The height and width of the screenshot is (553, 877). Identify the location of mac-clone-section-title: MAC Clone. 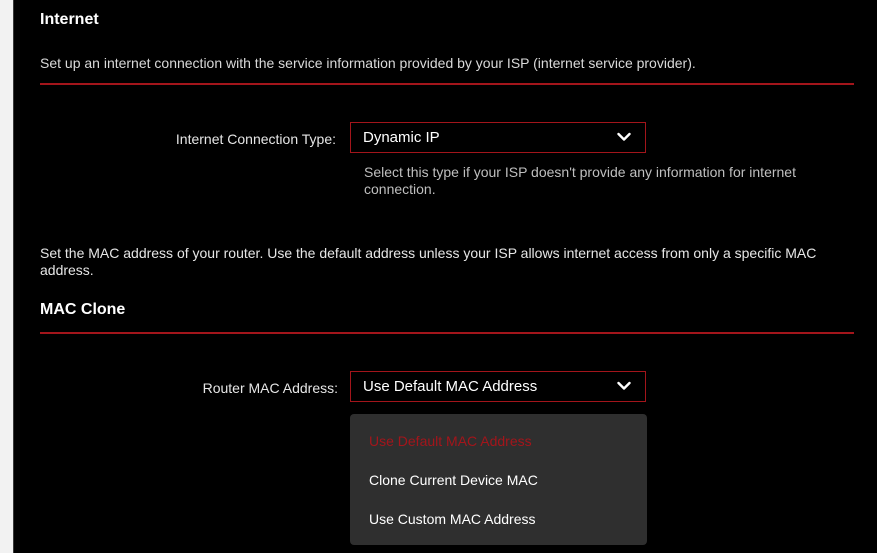
(83, 309).